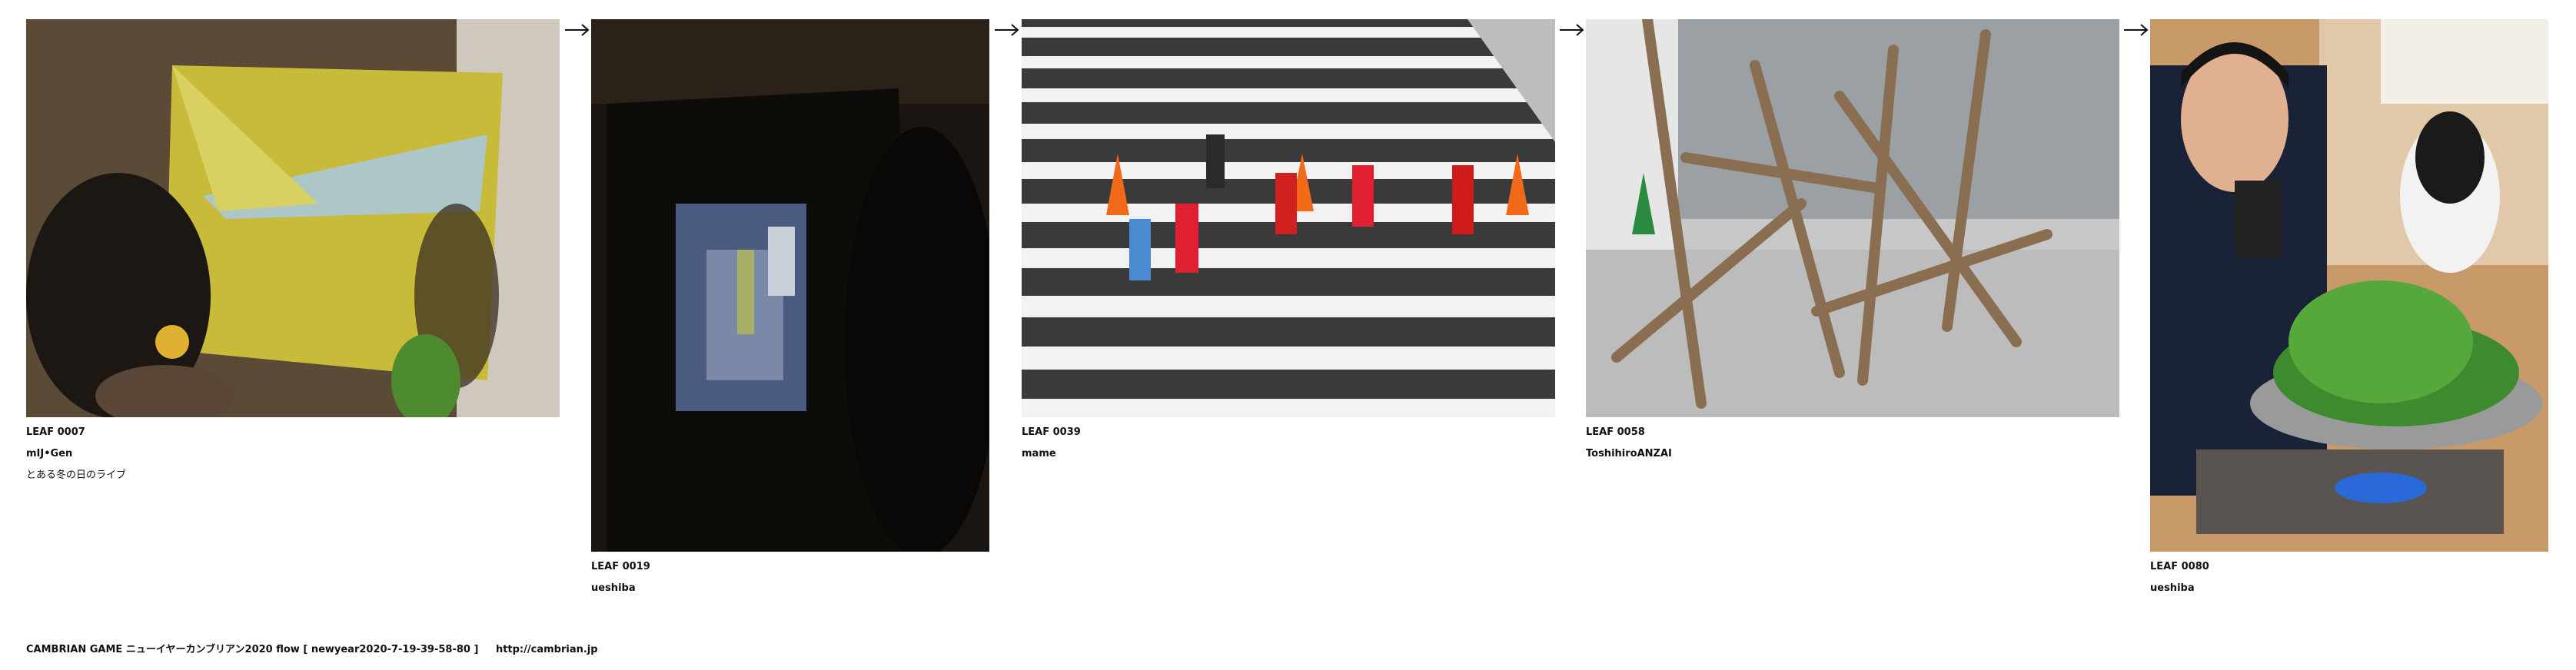  What do you see at coordinates (76, 475) in the screenshot?
I see `leaf-title: とある冬の日のライブ` at bounding box center [76, 475].